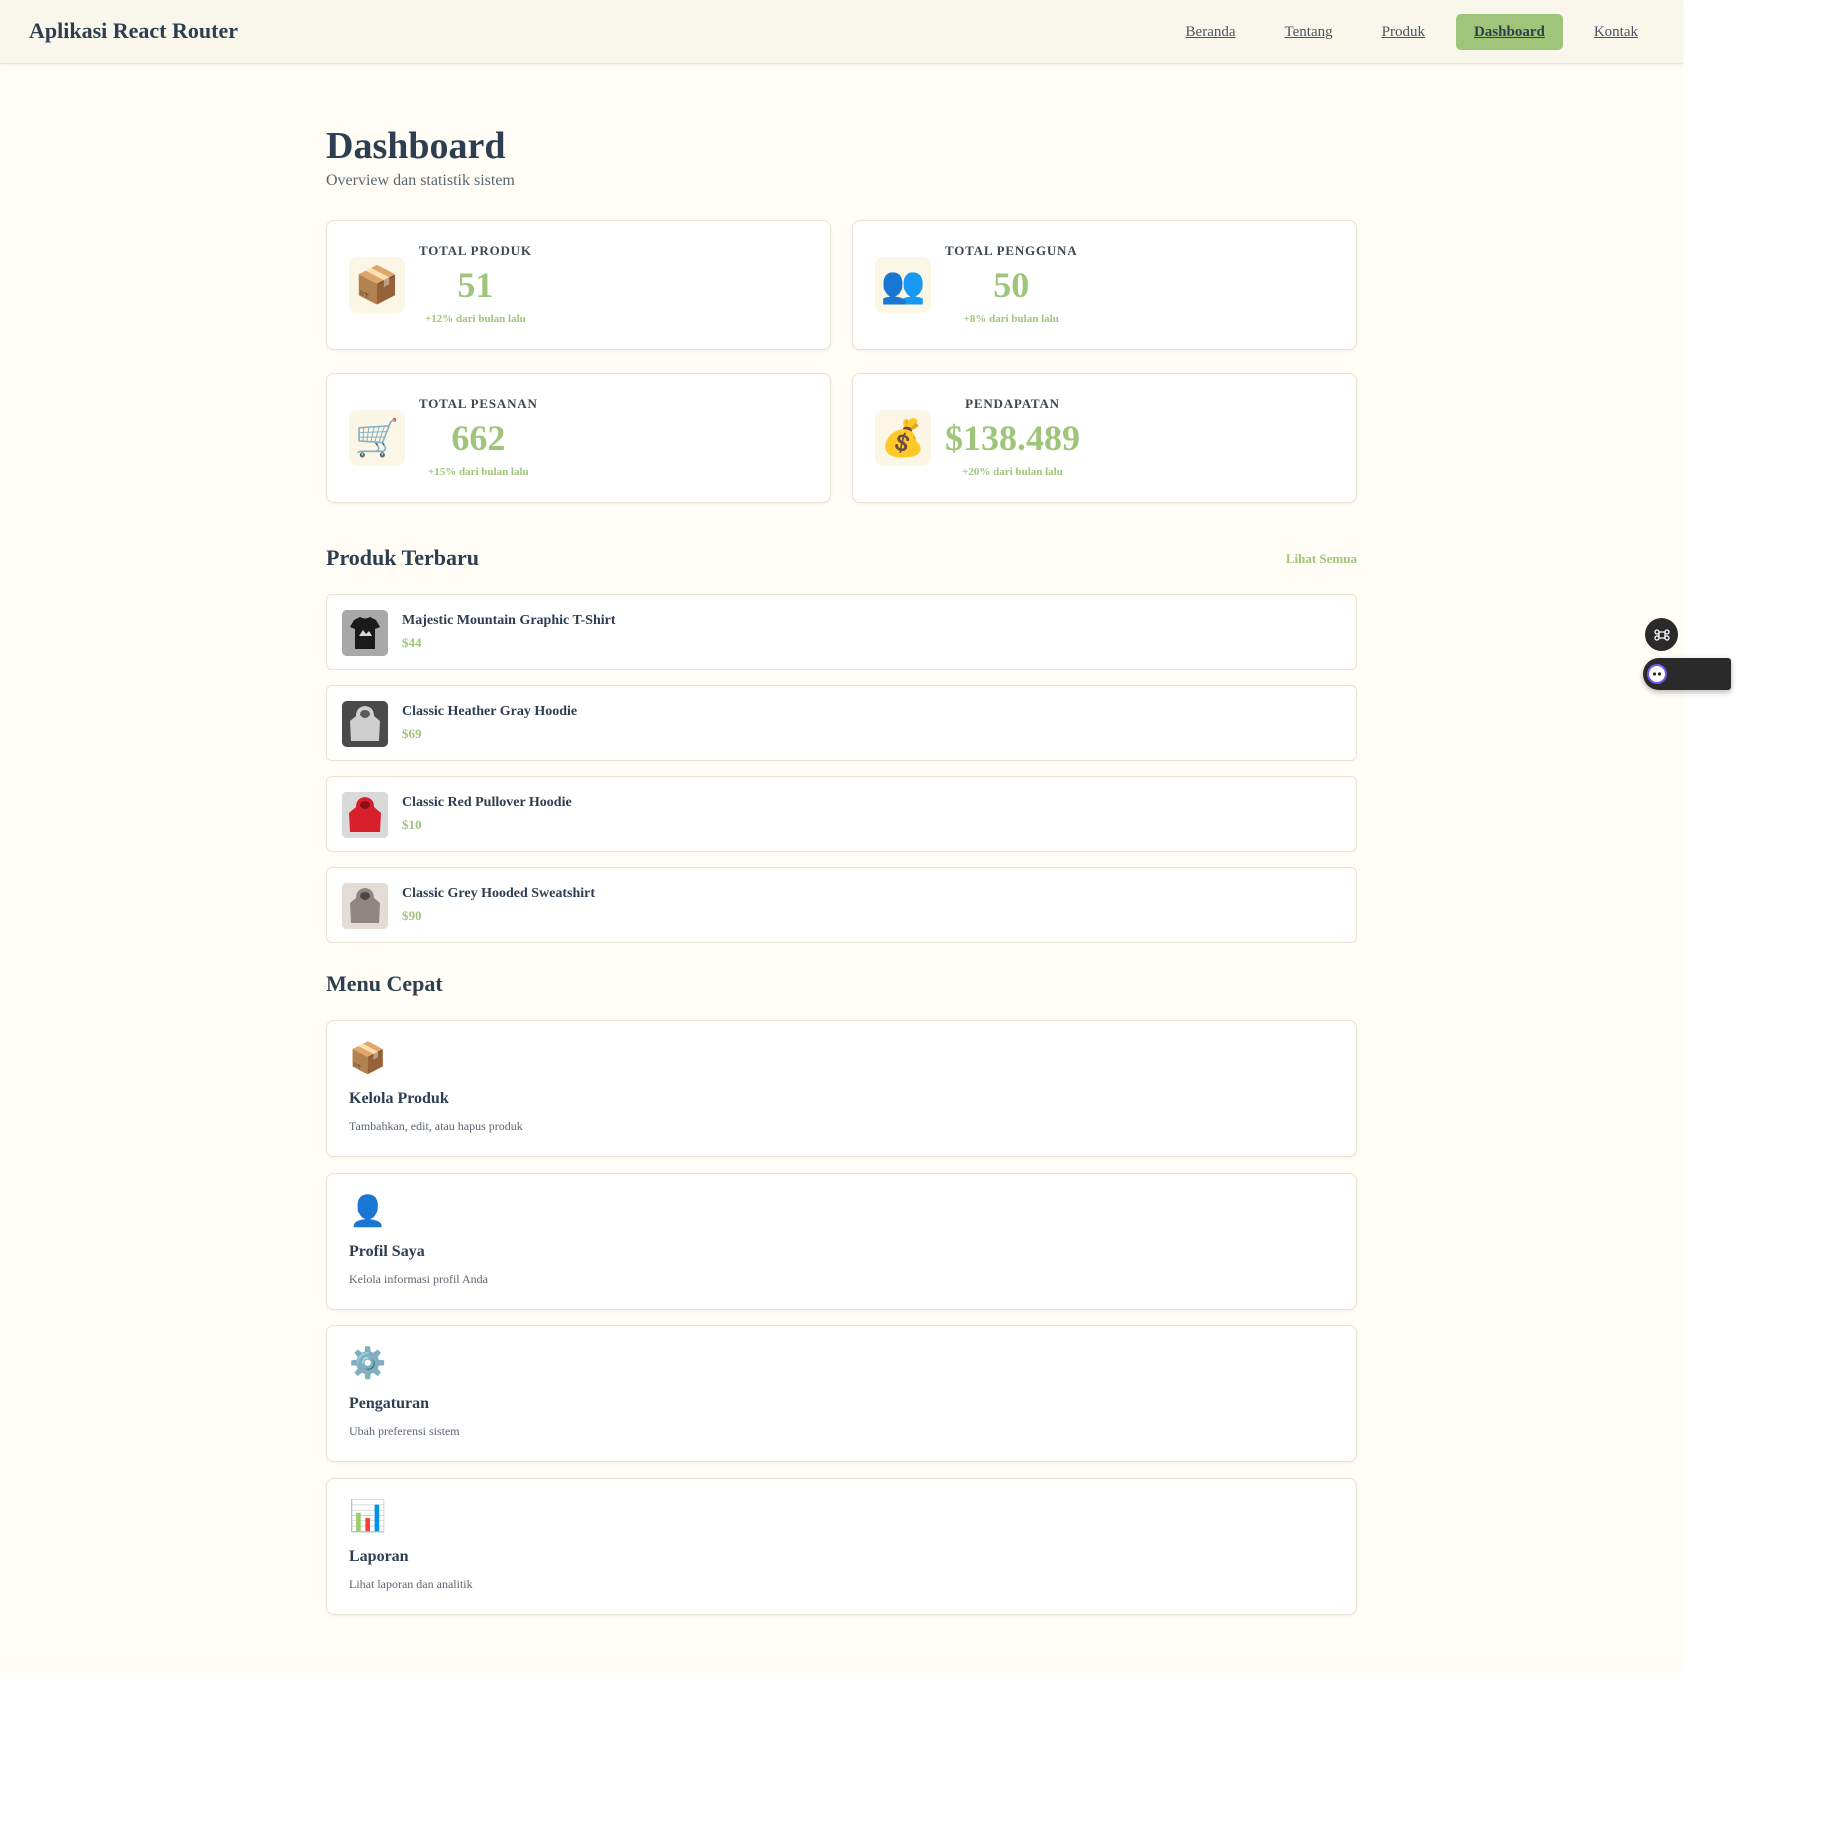 The height and width of the screenshot is (1843, 1837). Describe the element at coordinates (841, 1546) in the screenshot. I see `menu-card-laporan: 📊 Laporan Lihat laporan dan analitik` at that location.